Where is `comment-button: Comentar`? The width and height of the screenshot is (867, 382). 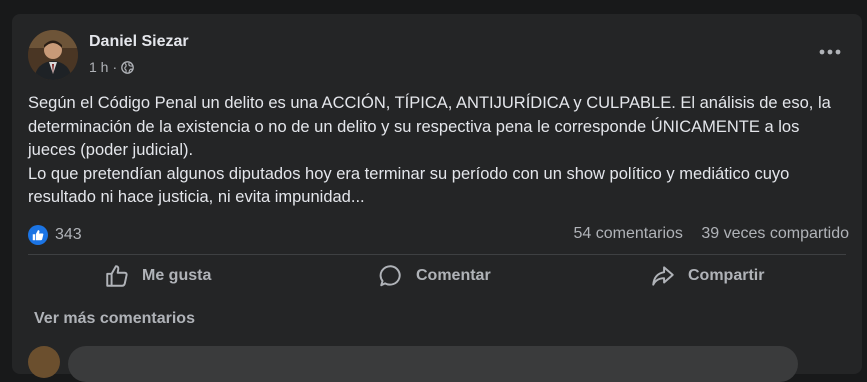
comment-button: Comentar is located at coordinates (434, 276).